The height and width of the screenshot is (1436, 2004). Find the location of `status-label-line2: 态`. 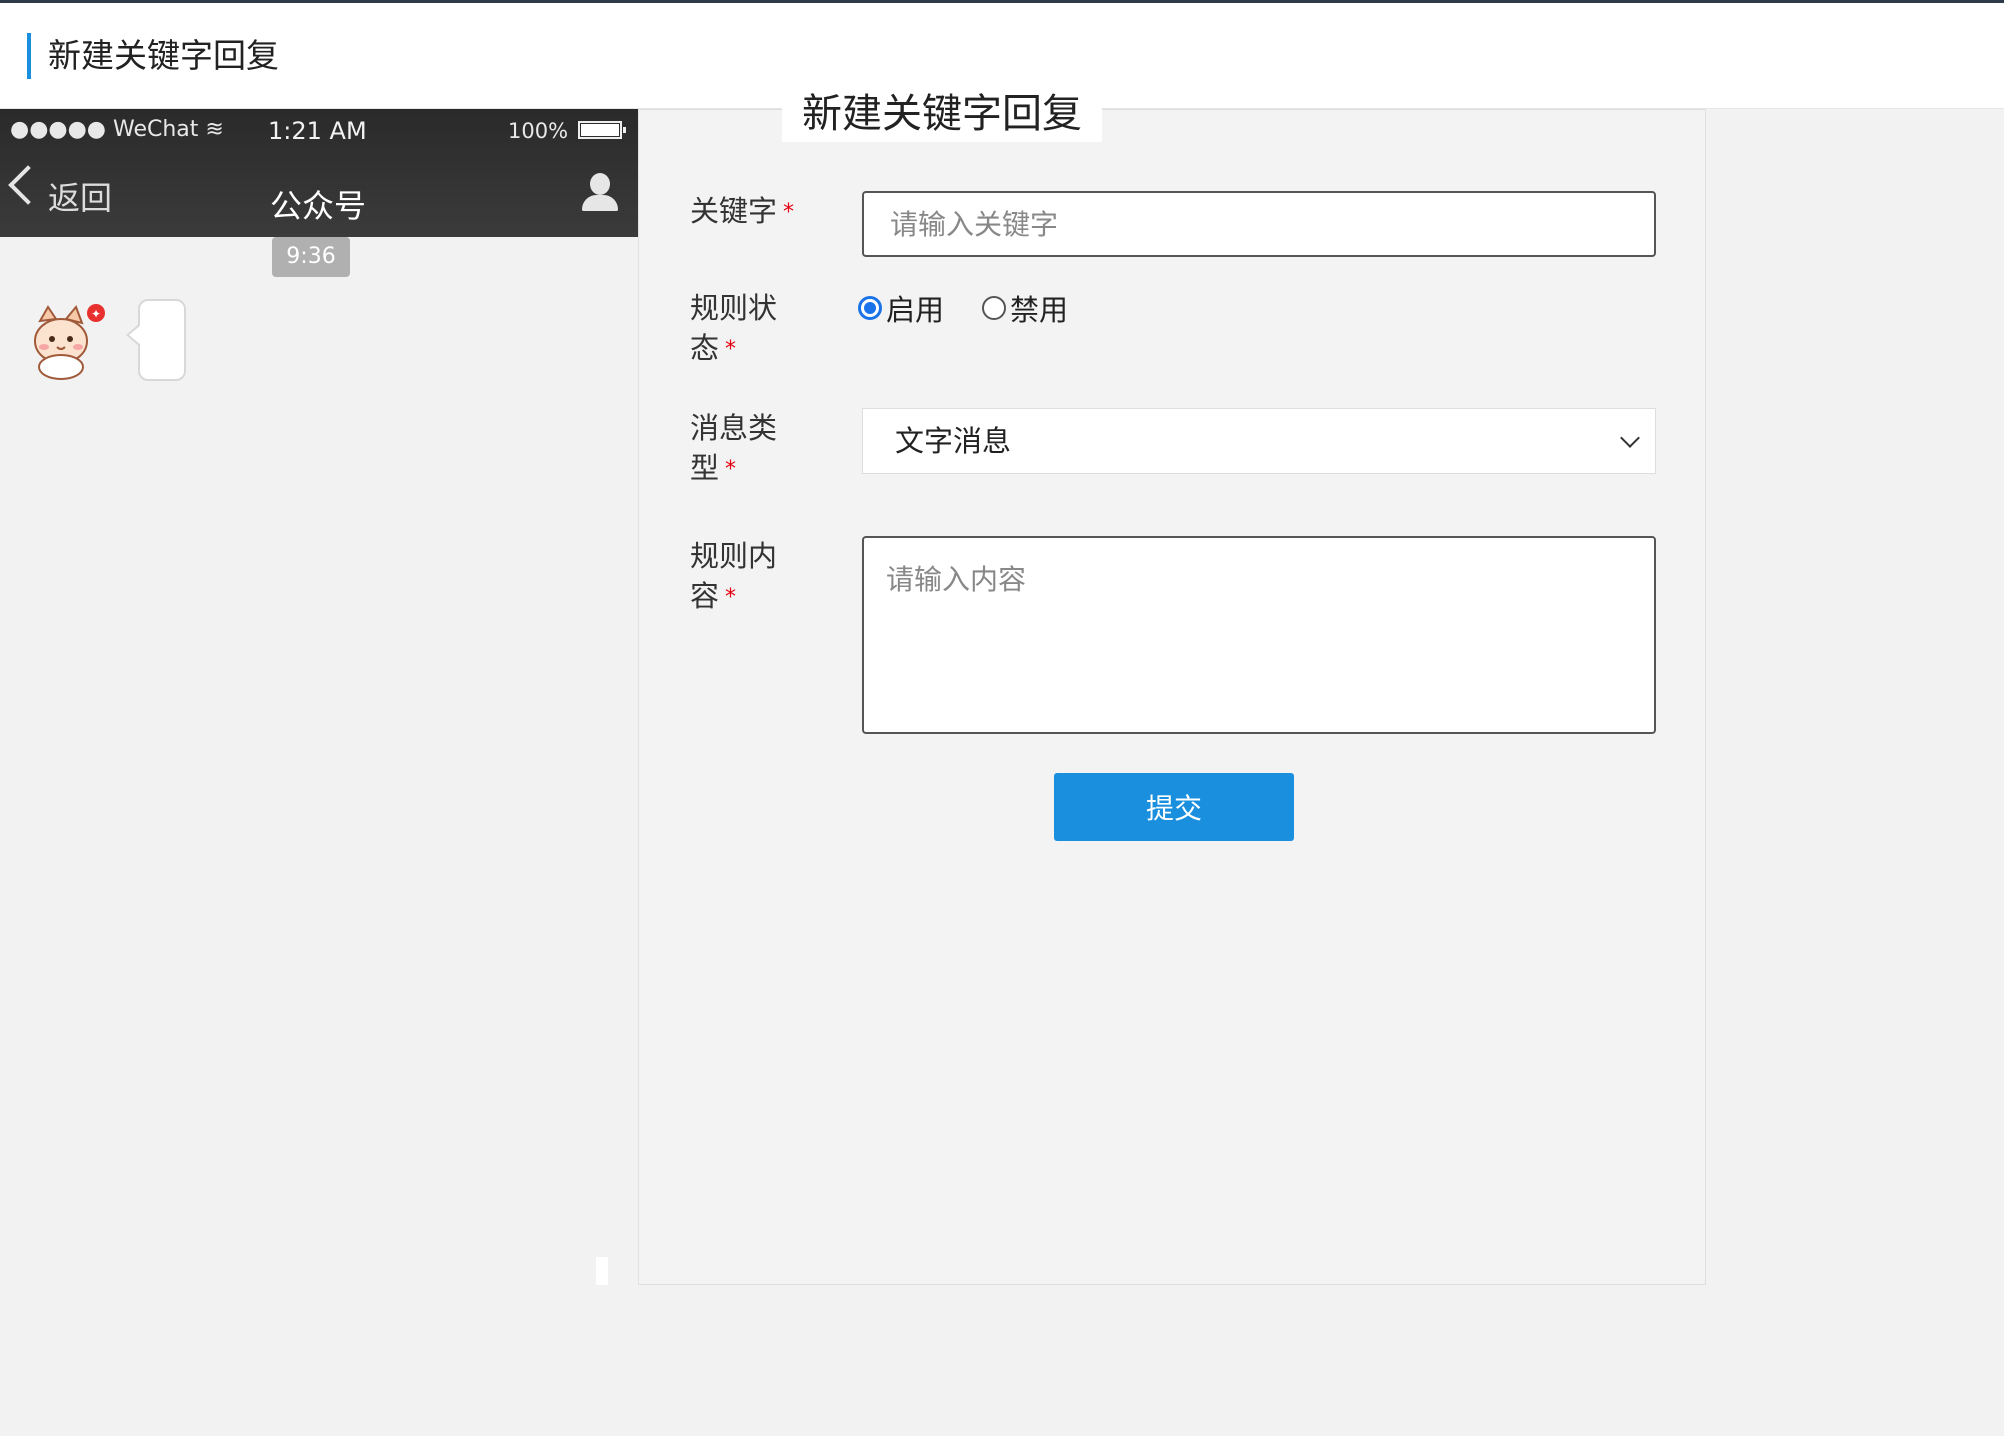

status-label-line2: 态 is located at coordinates (705, 348).